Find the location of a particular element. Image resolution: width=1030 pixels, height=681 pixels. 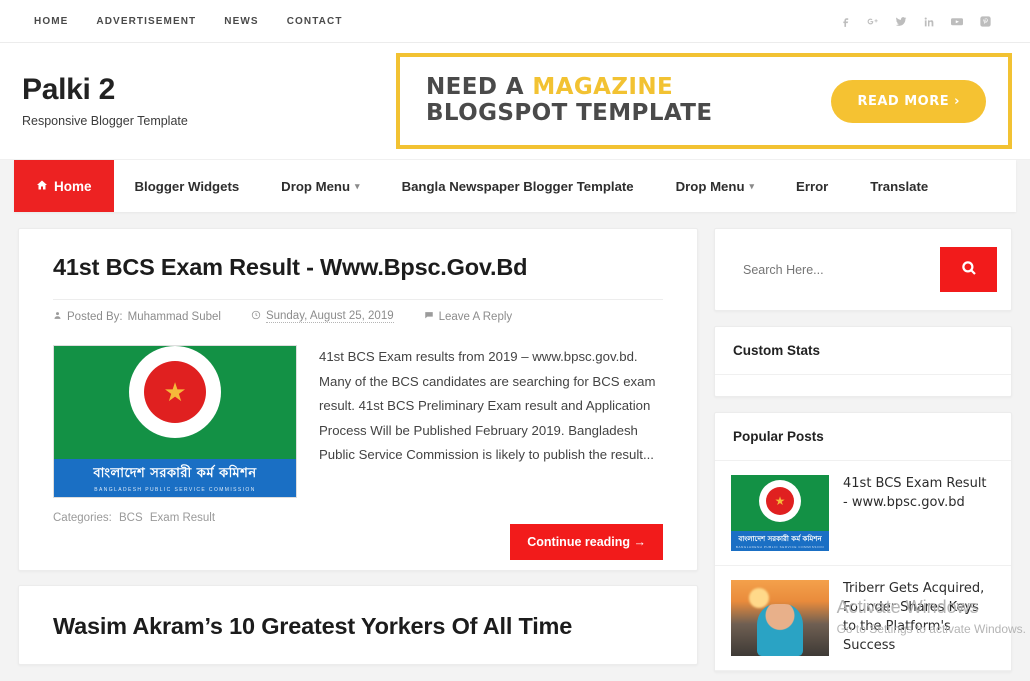

top-bar: HOME ADVERTISEMENT NEWS CONTACT is located at coordinates (515, 21).